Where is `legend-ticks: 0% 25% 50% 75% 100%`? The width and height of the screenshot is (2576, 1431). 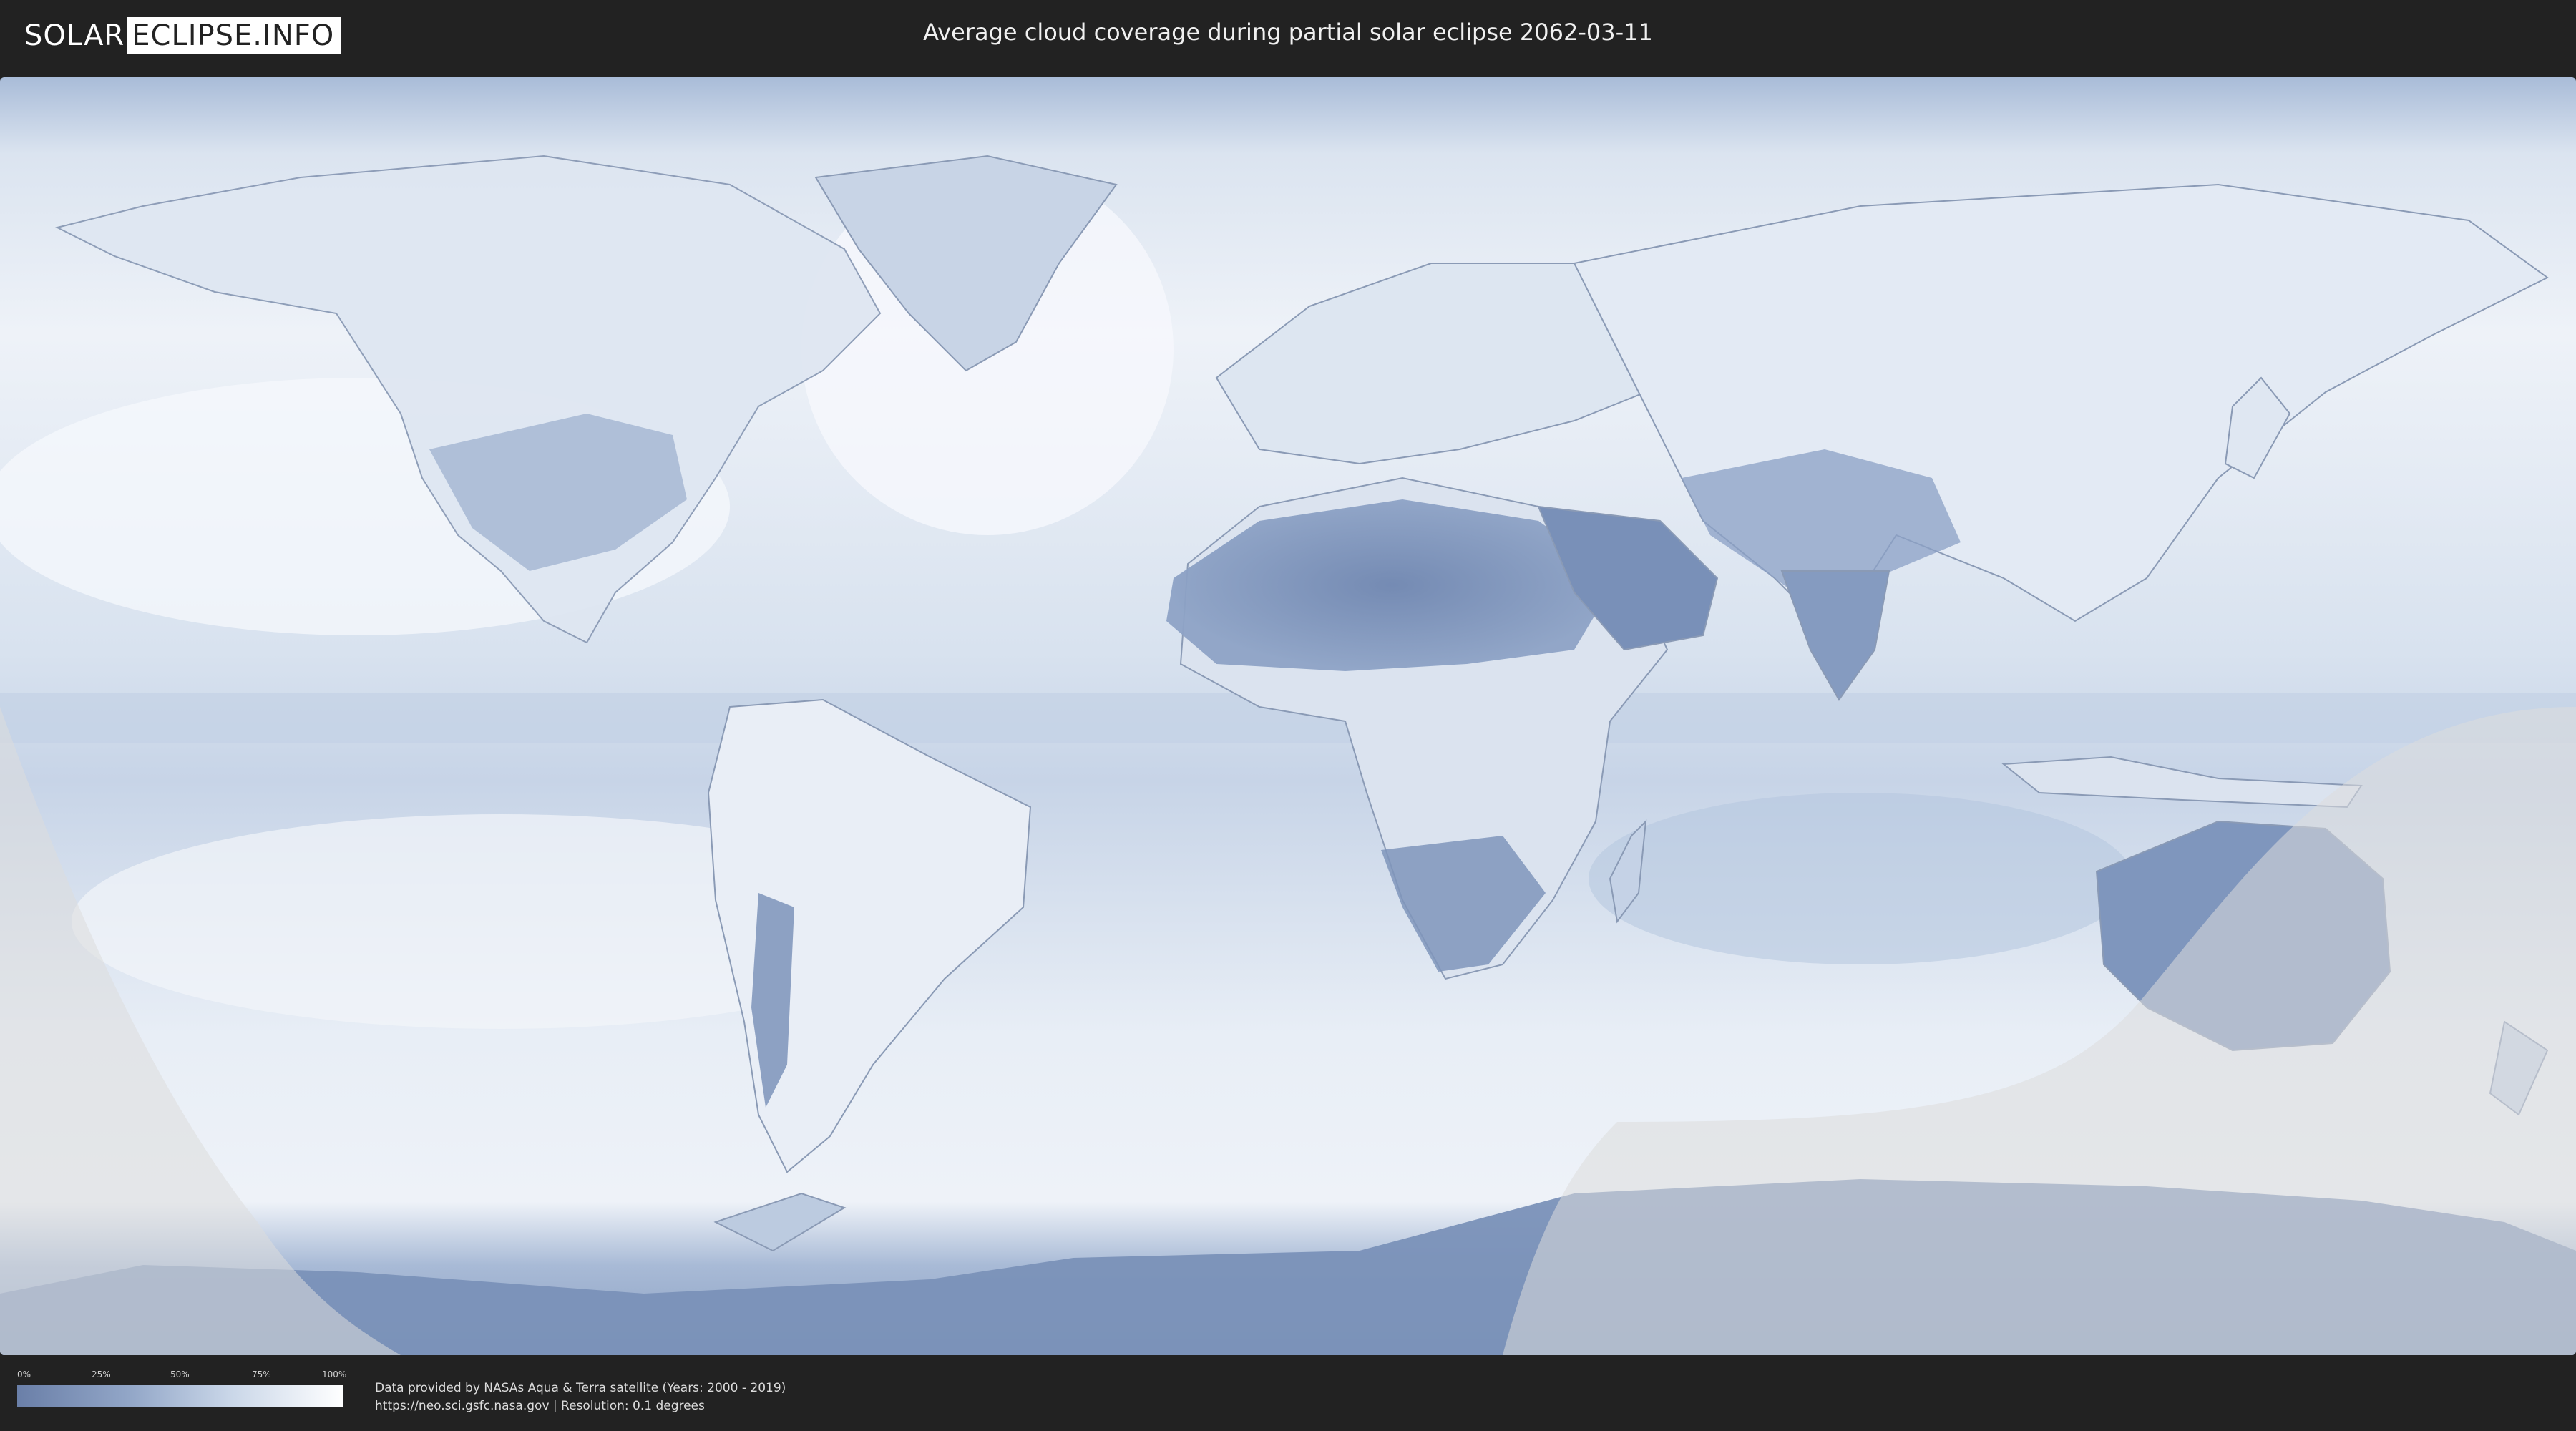
legend-ticks: 0% 25% 50% 75% 100% is located at coordinates (182, 1375).